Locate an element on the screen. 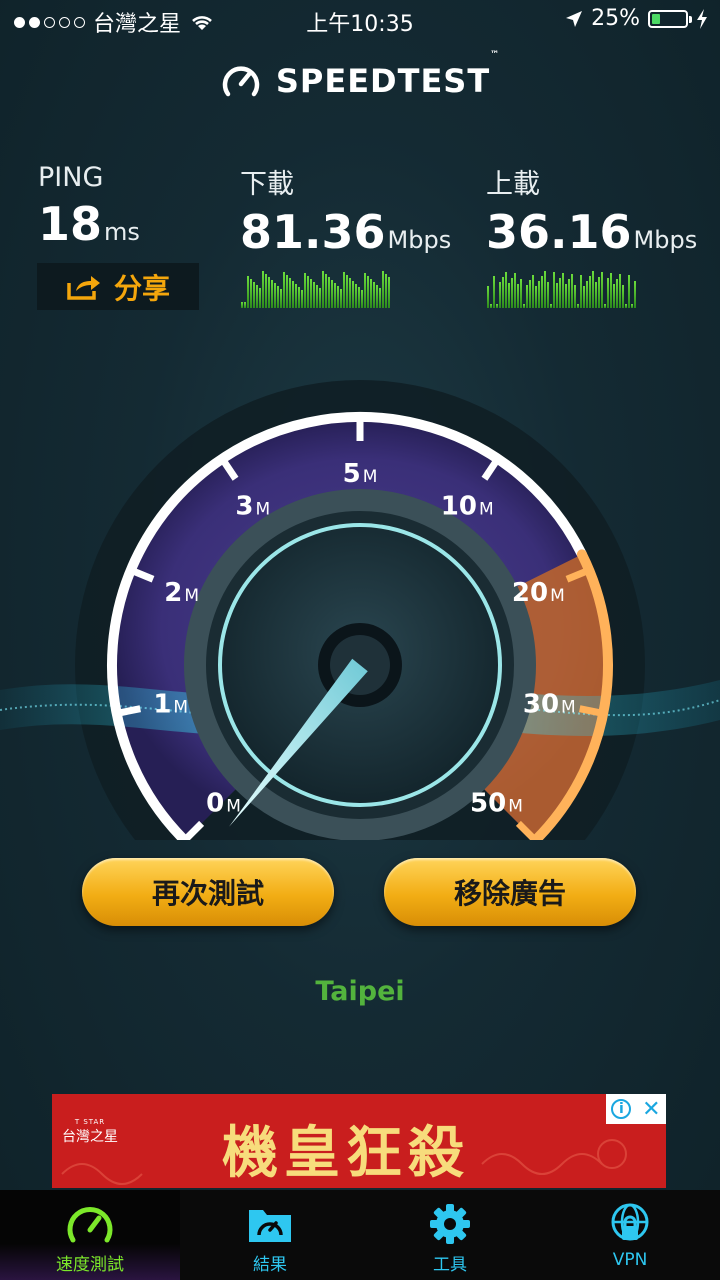 The width and height of the screenshot is (720, 1280). location-arrow-icon is located at coordinates (574, 18).